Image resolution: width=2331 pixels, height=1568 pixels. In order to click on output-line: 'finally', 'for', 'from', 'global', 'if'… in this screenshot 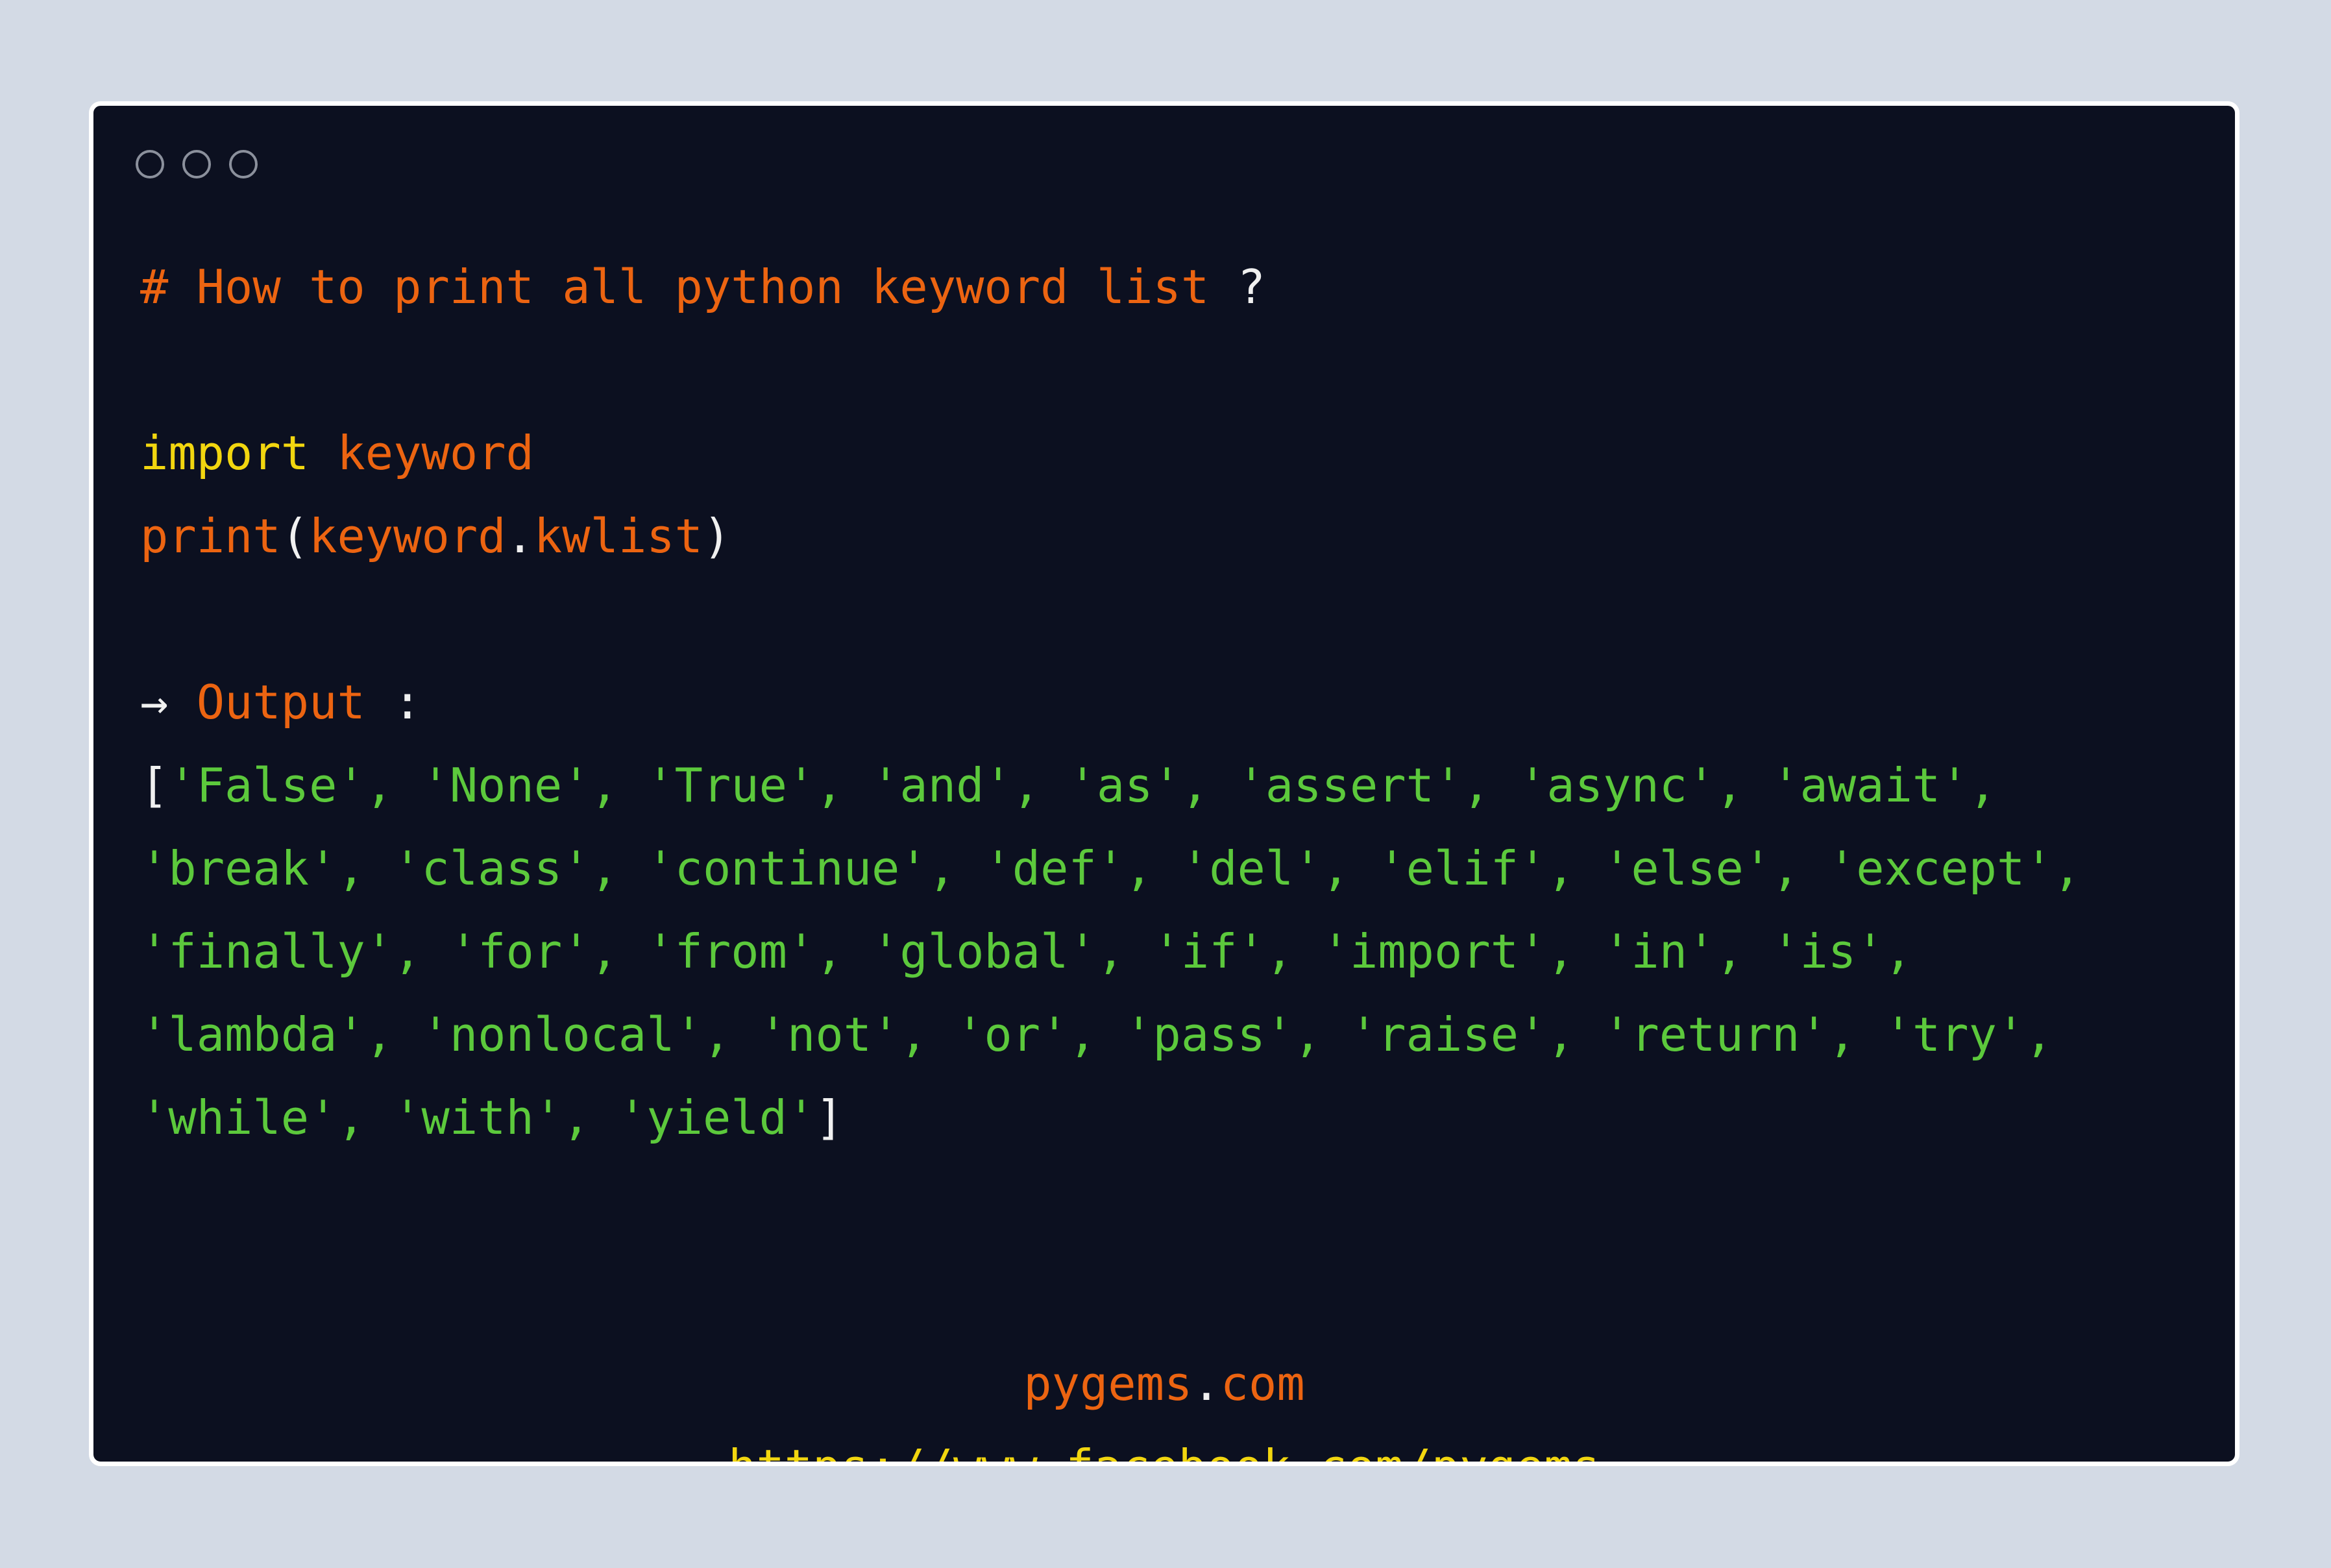, I will do `click(1110, 951)`.